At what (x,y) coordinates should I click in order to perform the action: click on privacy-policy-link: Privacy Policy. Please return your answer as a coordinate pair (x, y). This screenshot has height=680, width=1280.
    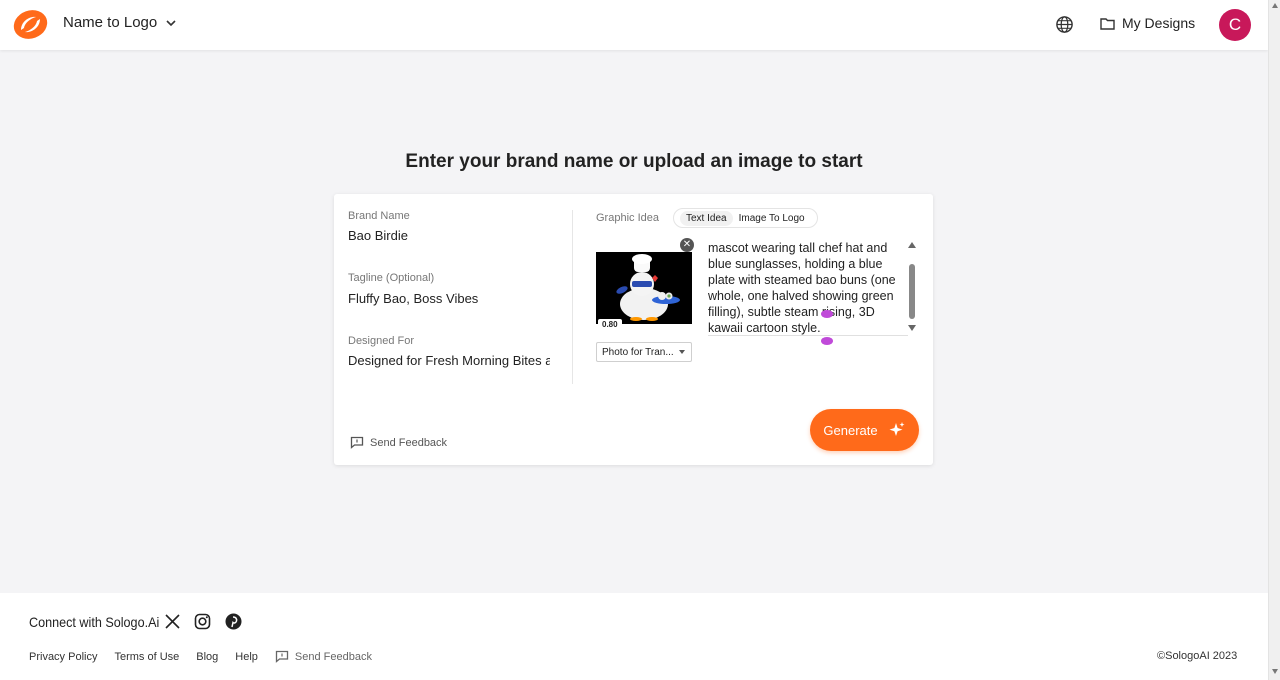
    Looking at the image, I should click on (63, 657).